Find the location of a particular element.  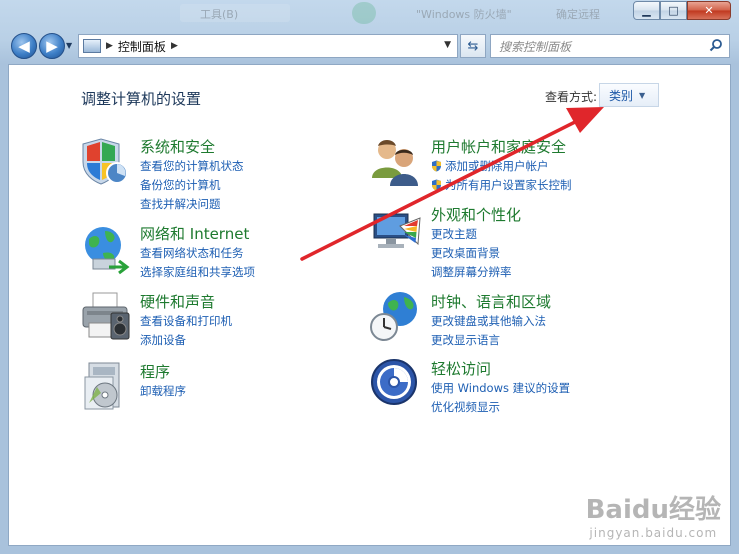

ease-of-access-icon is located at coordinates (394, 382).